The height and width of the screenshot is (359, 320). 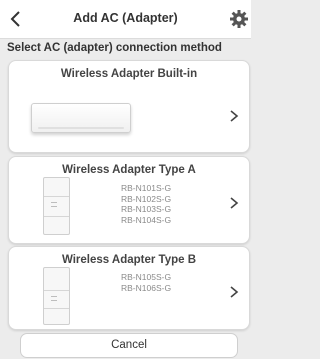 What do you see at coordinates (239, 19) in the screenshot?
I see `gear-icon` at bounding box center [239, 19].